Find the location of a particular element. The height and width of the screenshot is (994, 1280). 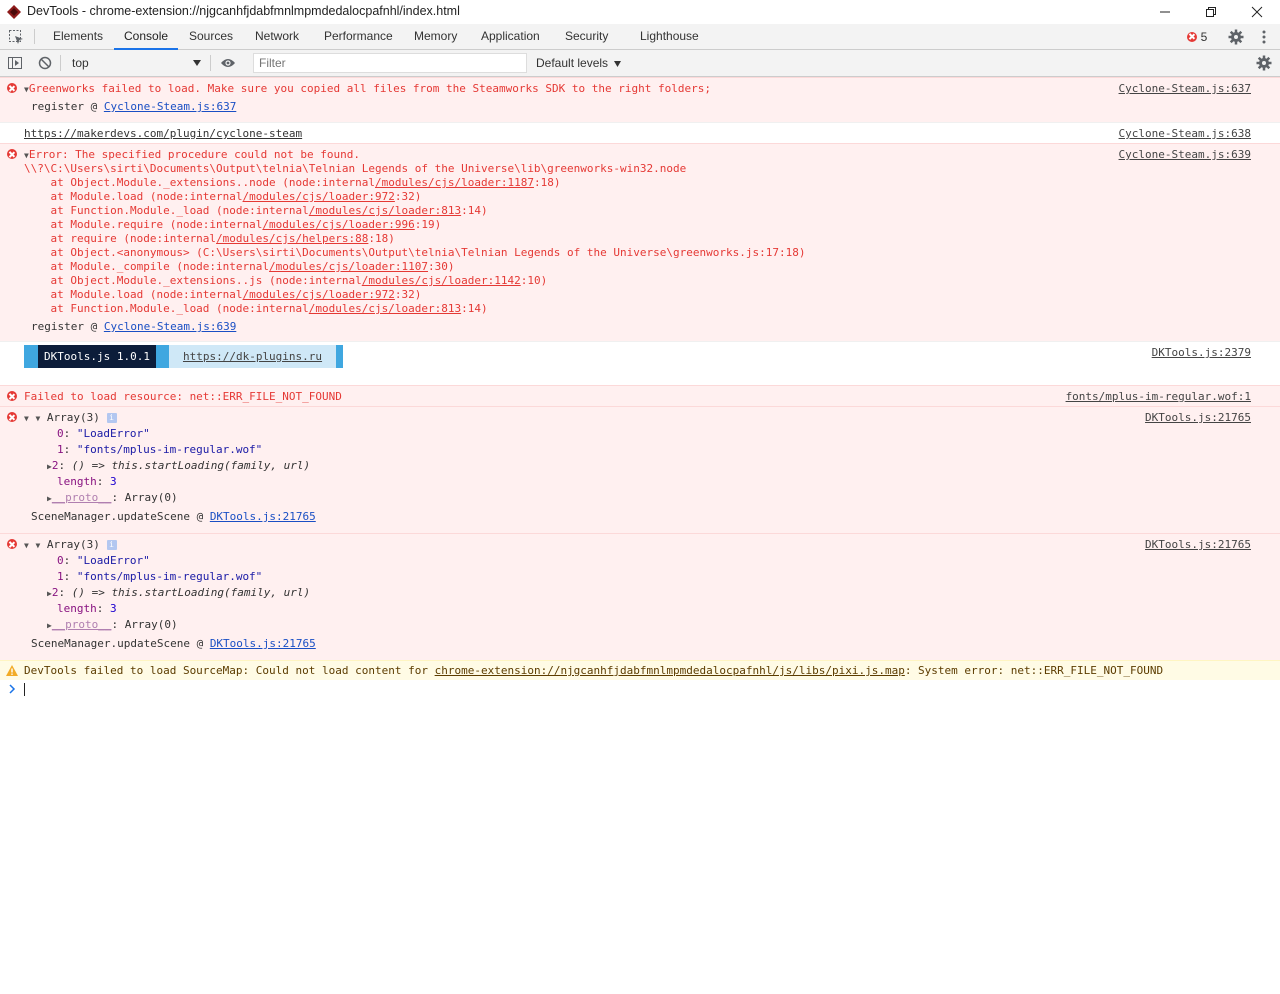

warning-icon is located at coordinates (12, 670).